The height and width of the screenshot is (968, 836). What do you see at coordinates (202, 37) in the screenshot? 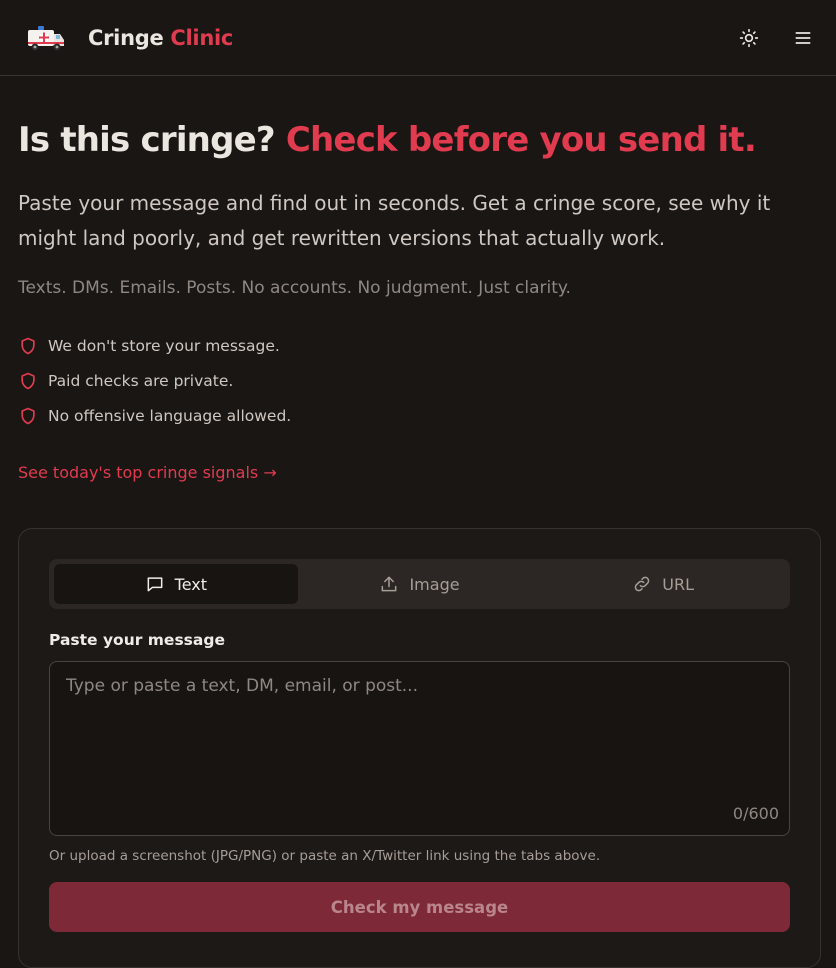
I see `brand-accent: Clinic` at bounding box center [202, 37].